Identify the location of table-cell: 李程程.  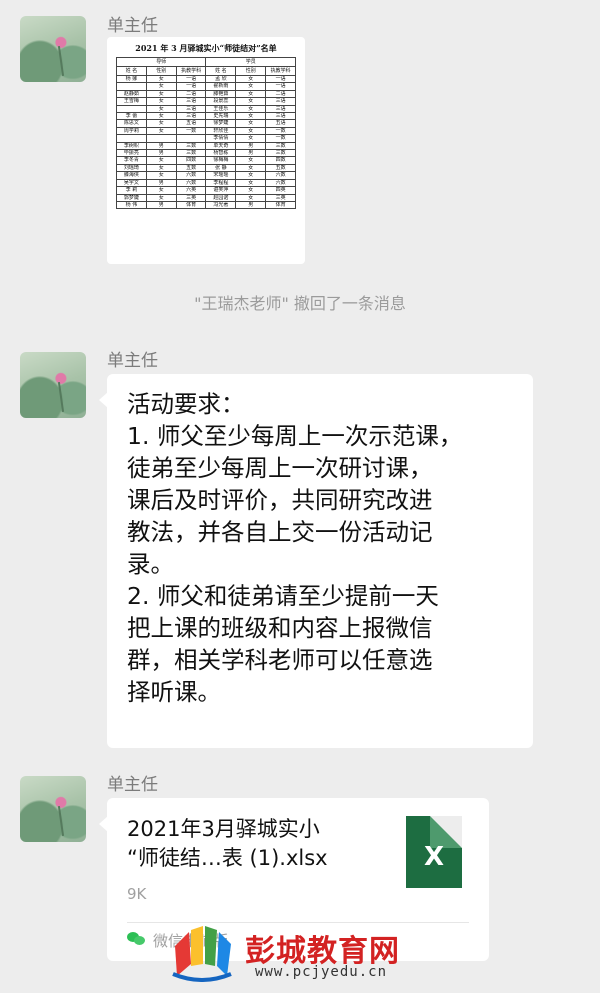
(221, 183).